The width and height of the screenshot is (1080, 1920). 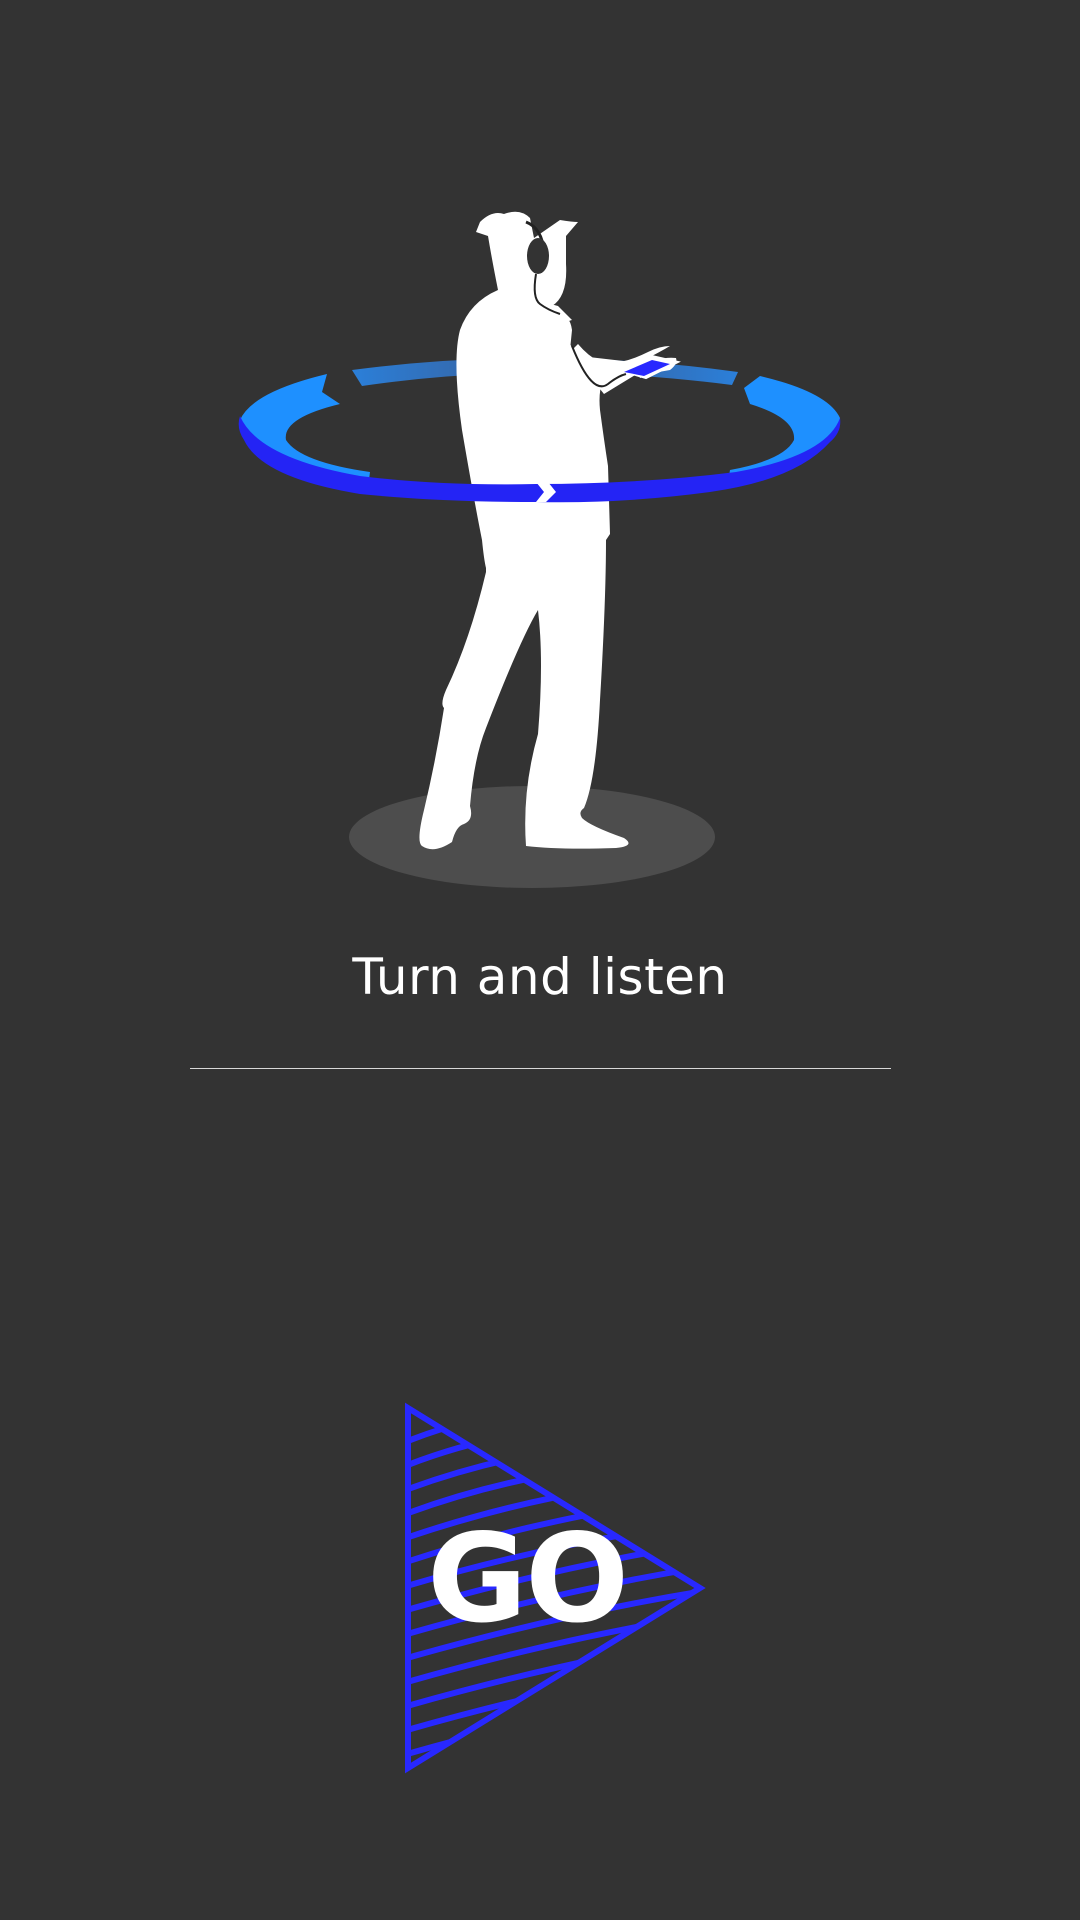 I want to click on go-label: GO, so click(x=528, y=1579).